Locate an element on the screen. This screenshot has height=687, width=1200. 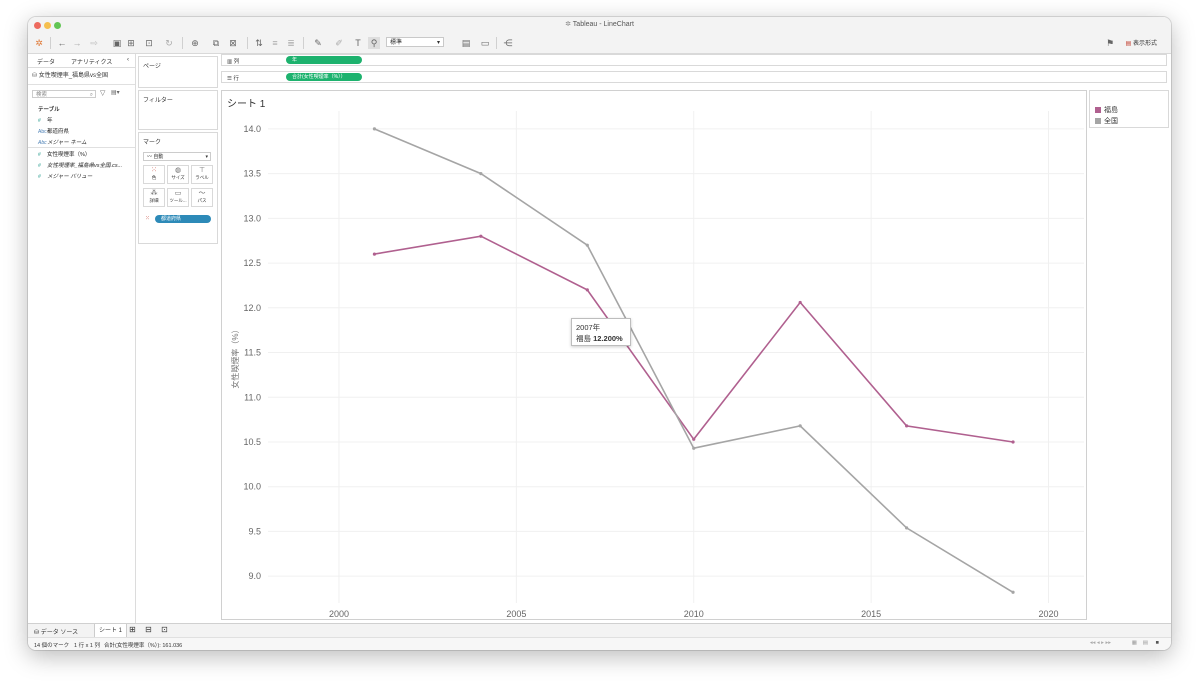
group-members-icon: ✐ is located at coordinates (339, 43).